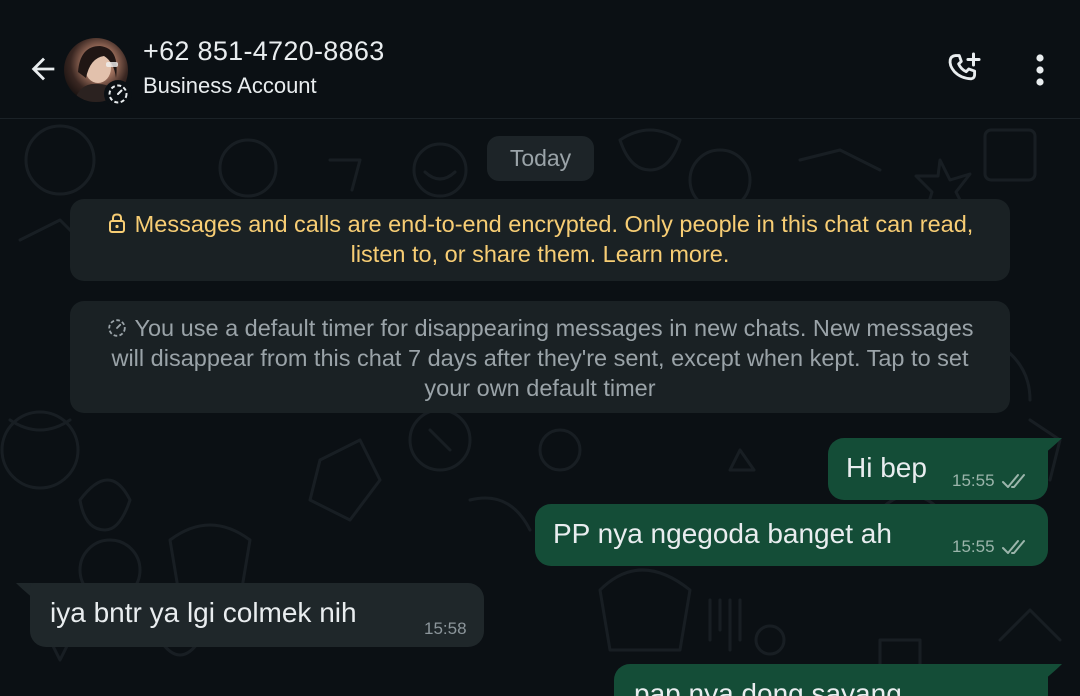  I want to click on message-text: Hi bep, so click(886, 467).